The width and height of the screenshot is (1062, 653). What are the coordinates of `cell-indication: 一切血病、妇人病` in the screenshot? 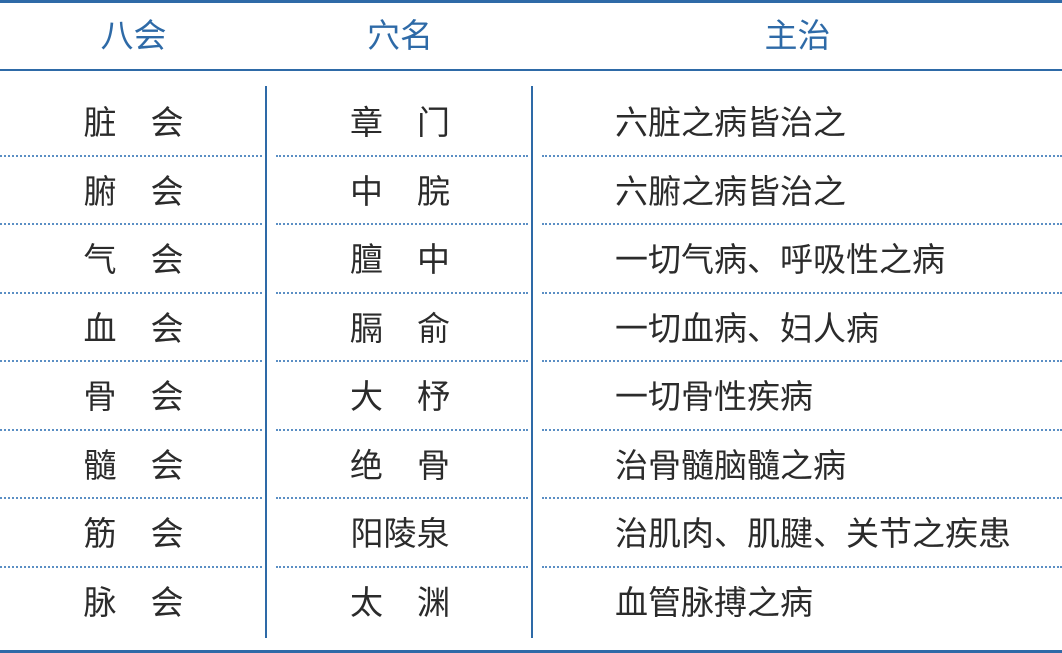 It's located at (747, 328).